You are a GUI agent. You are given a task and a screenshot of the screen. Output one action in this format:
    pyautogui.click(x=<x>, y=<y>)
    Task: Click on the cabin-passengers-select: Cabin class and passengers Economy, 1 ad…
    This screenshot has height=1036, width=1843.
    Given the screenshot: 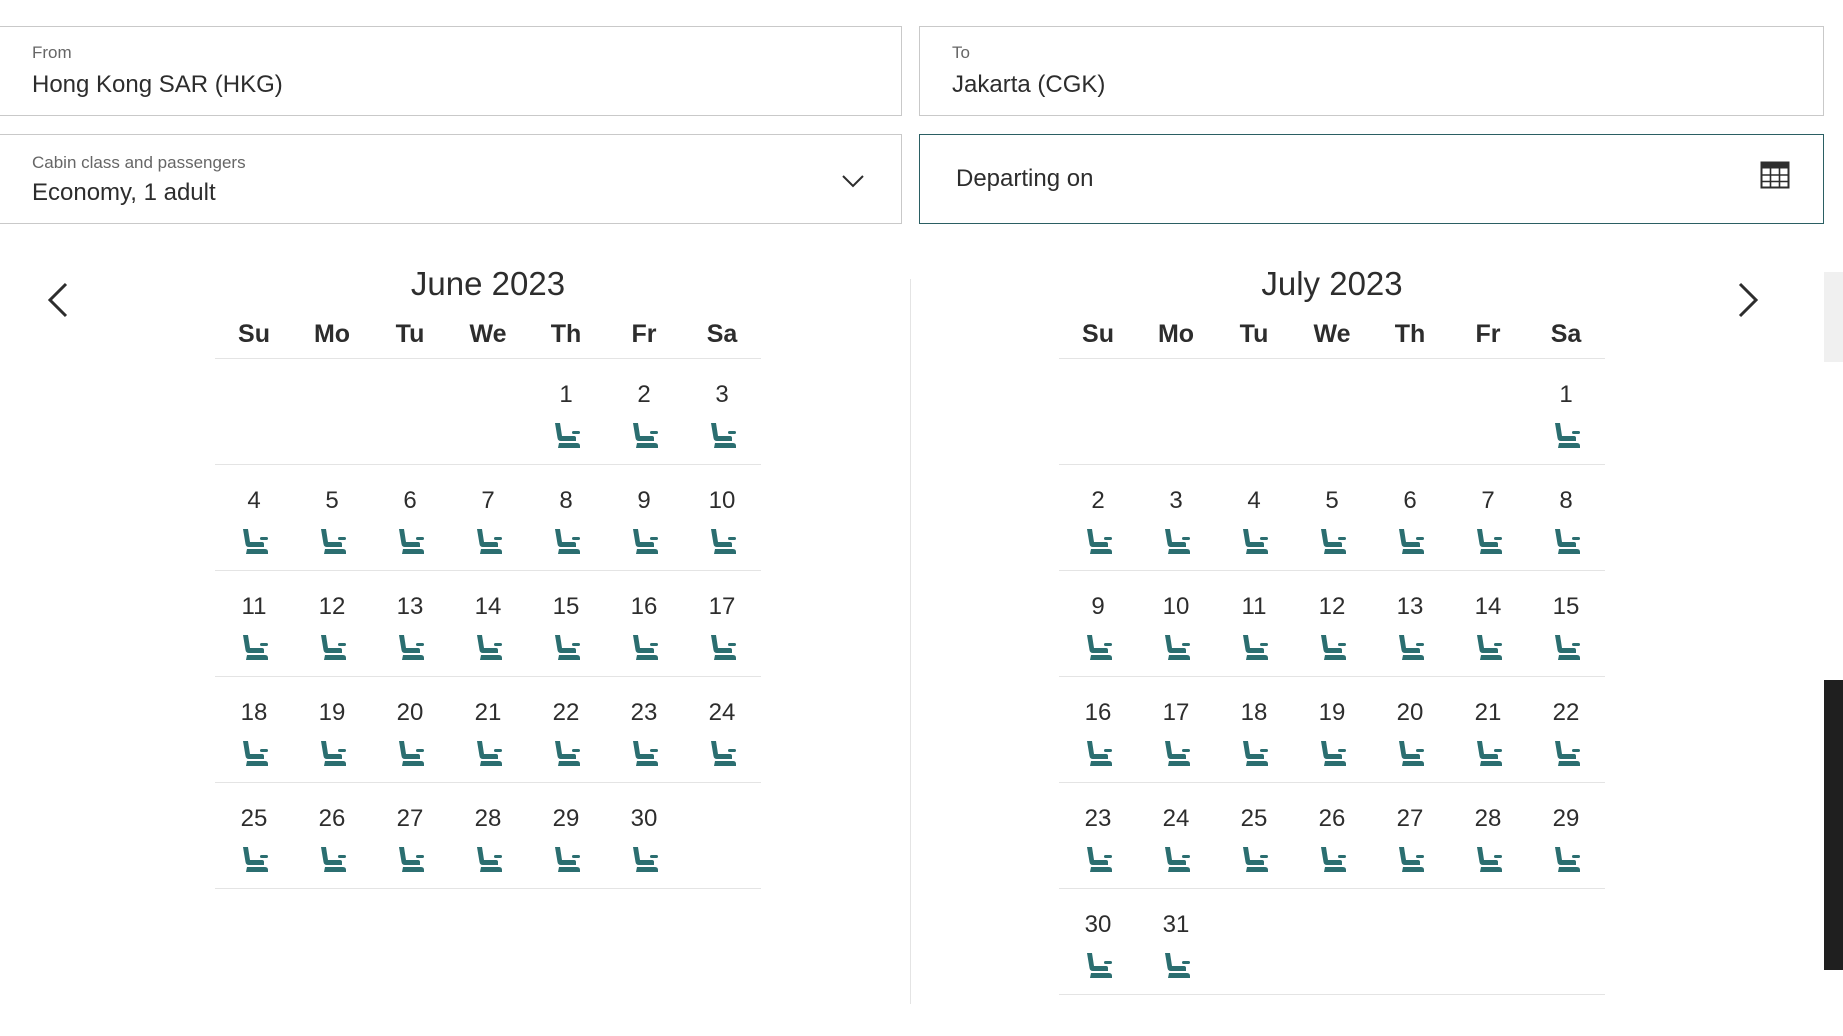 What is the action you would take?
    pyautogui.click(x=451, y=179)
    